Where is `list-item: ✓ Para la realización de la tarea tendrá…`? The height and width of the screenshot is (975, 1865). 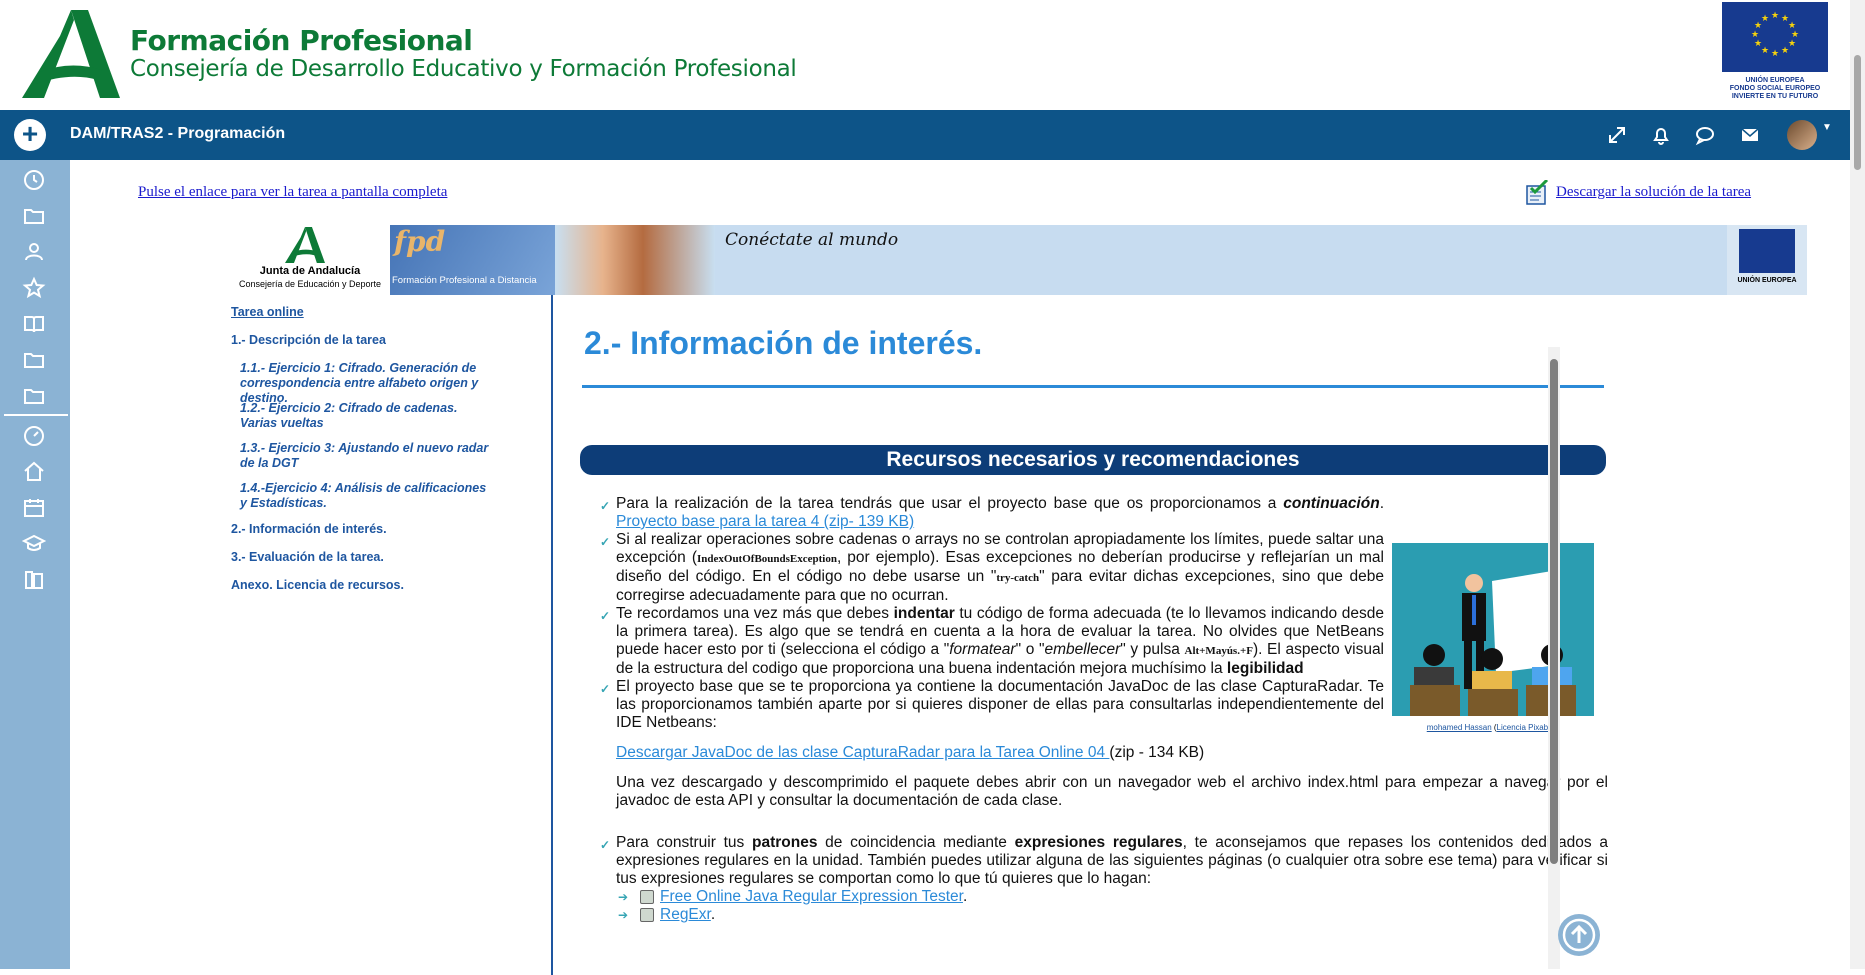 list-item: ✓ Para la realización de la tarea tendrá… is located at coordinates (992, 512).